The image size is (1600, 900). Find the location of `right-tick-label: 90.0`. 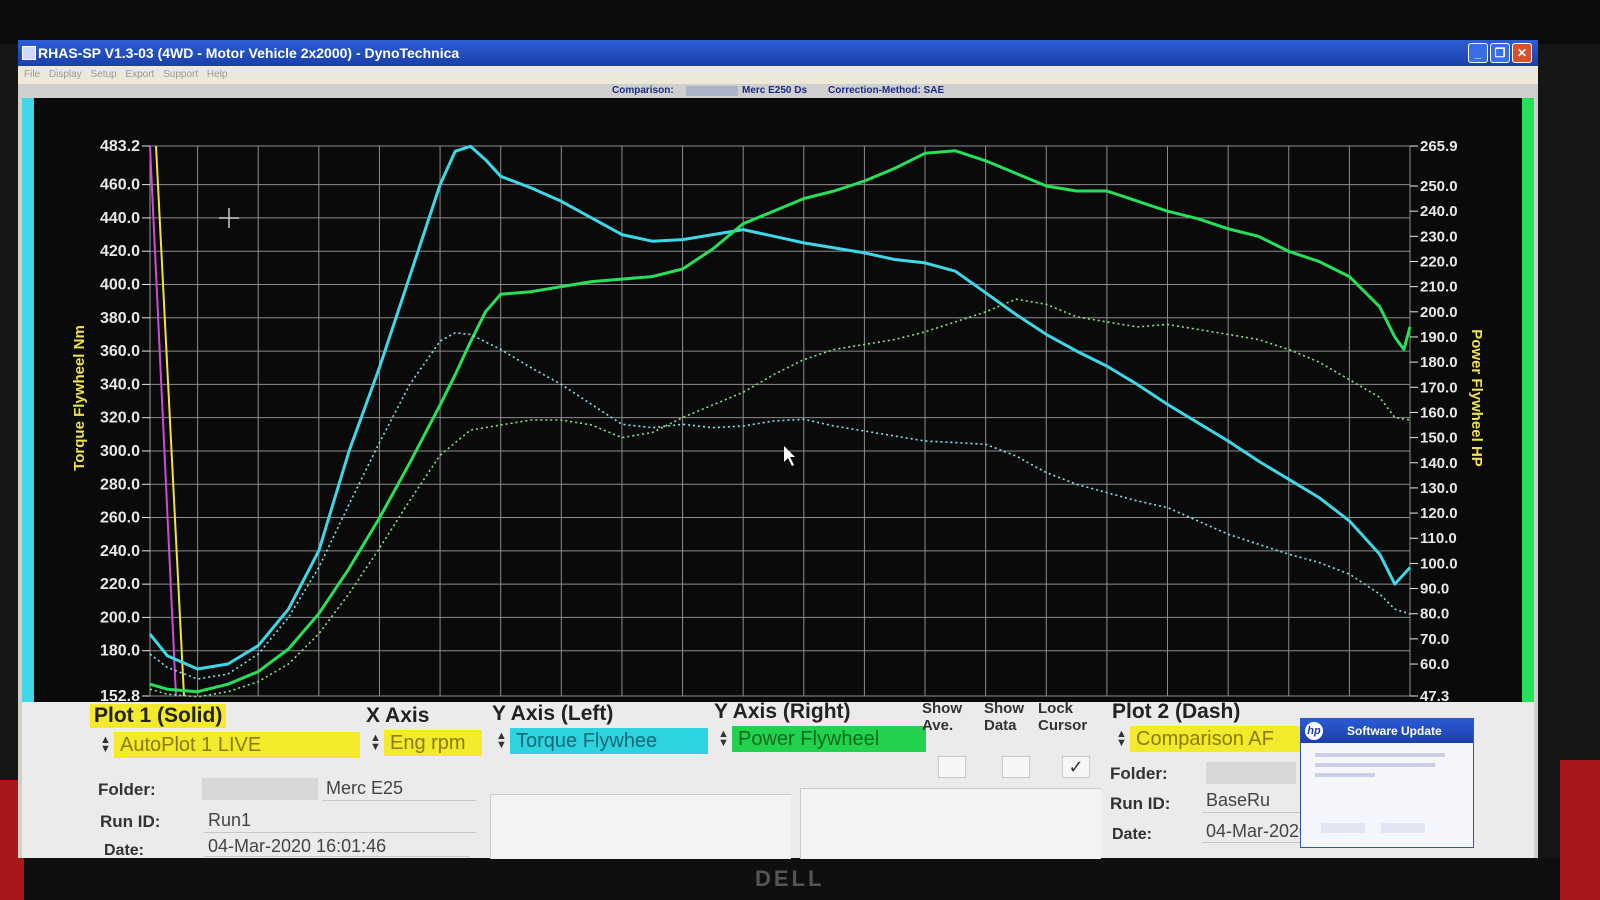

right-tick-label: 90.0 is located at coordinates (1434, 589).